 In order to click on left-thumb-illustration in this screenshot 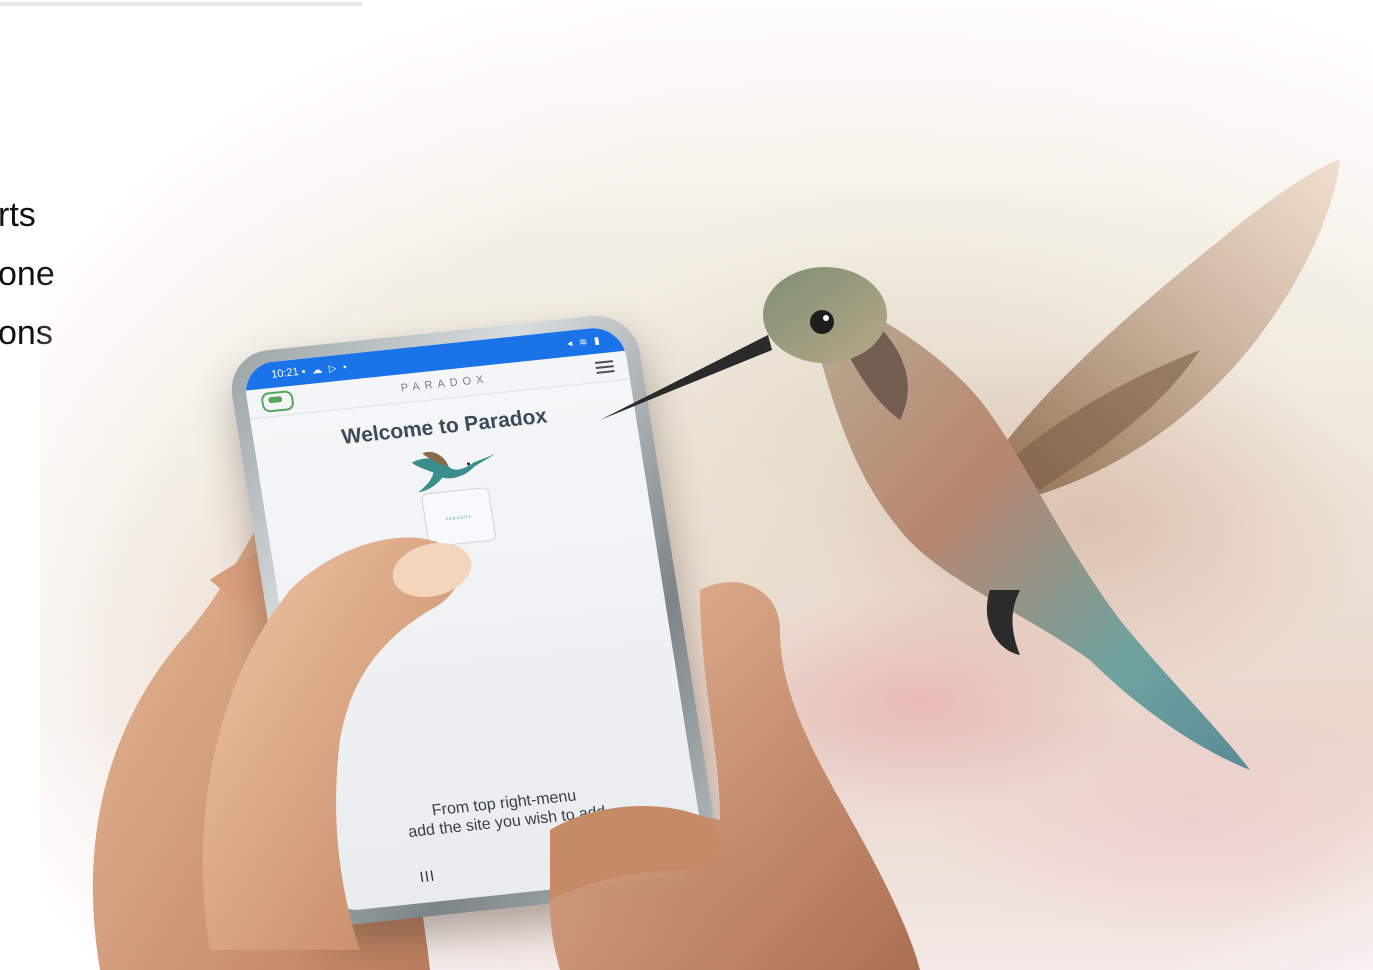, I will do `click(337, 743)`.